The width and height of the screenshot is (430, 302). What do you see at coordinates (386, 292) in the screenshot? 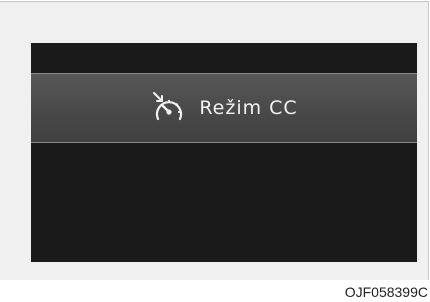
I see `figure-code: OJF058399C` at bounding box center [386, 292].